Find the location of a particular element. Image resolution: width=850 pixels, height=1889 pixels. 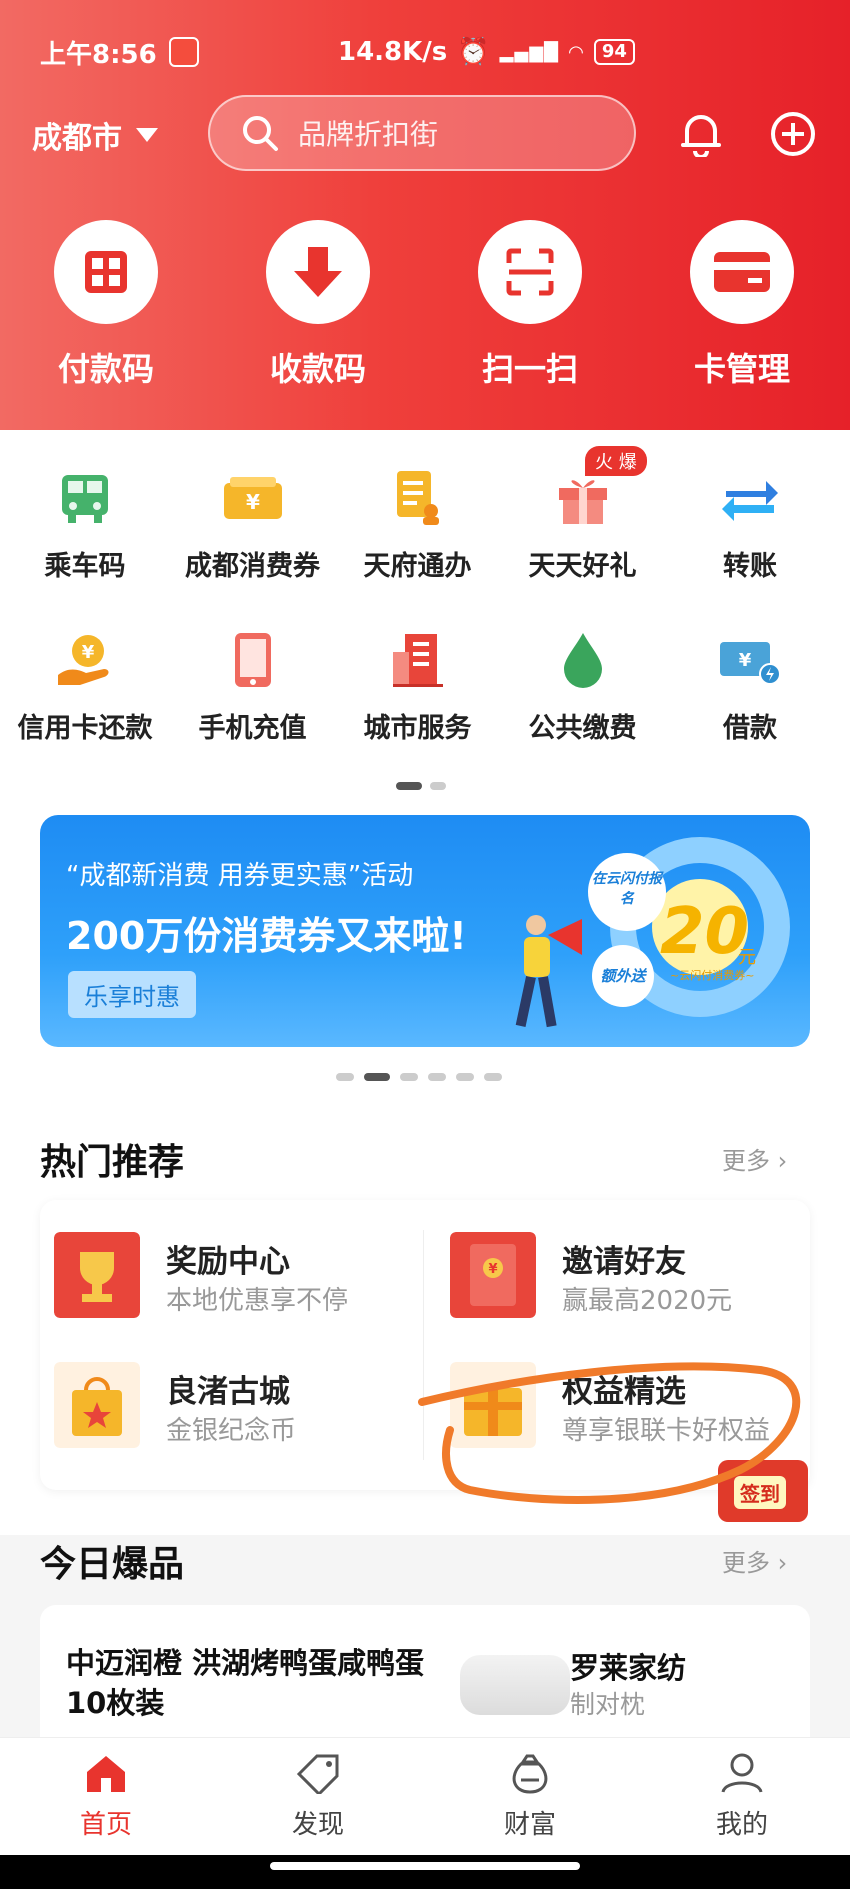

bus-icon is located at coordinates (85, 499).